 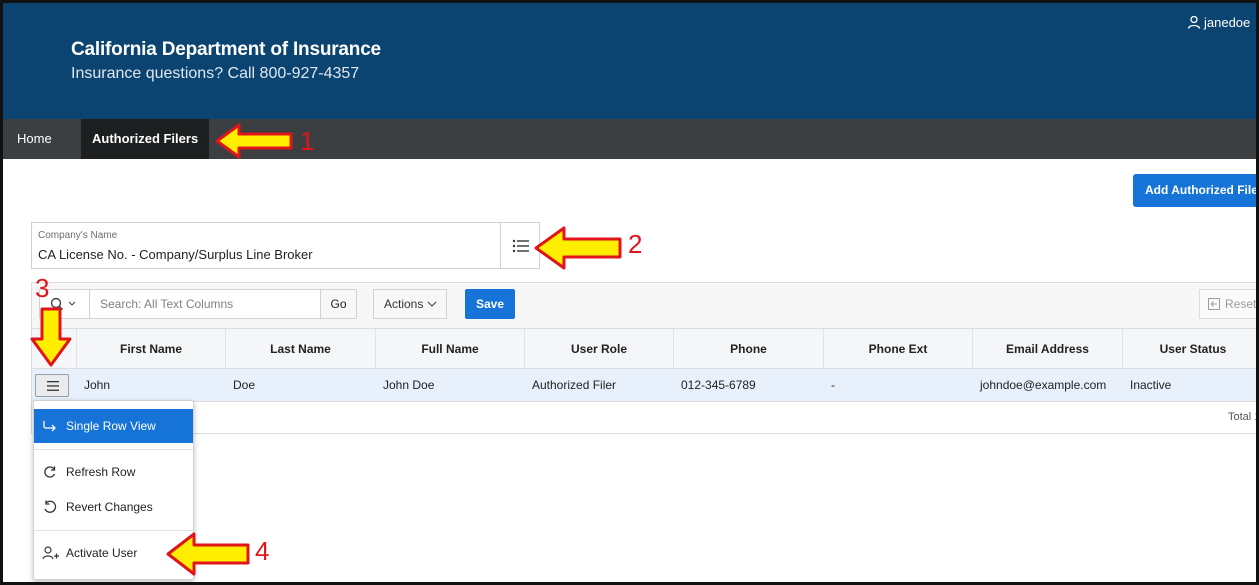 I want to click on row-total: Total 1, so click(x=1243, y=417).